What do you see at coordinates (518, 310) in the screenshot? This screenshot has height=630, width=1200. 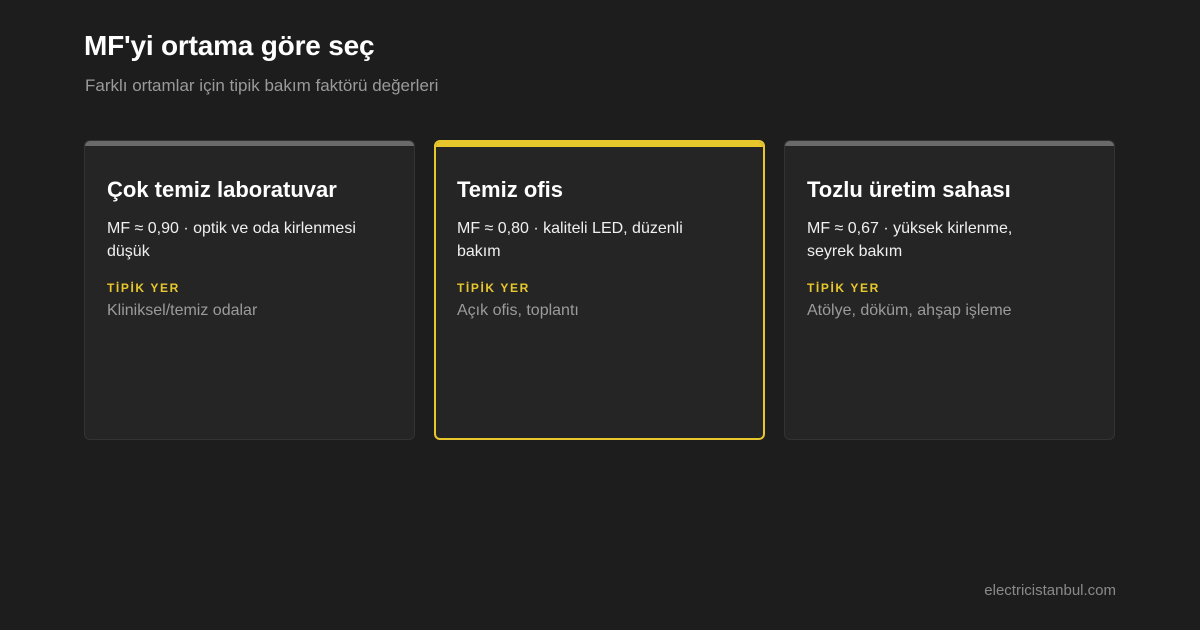 I see `card-value: Açık ofis, toplantı` at bounding box center [518, 310].